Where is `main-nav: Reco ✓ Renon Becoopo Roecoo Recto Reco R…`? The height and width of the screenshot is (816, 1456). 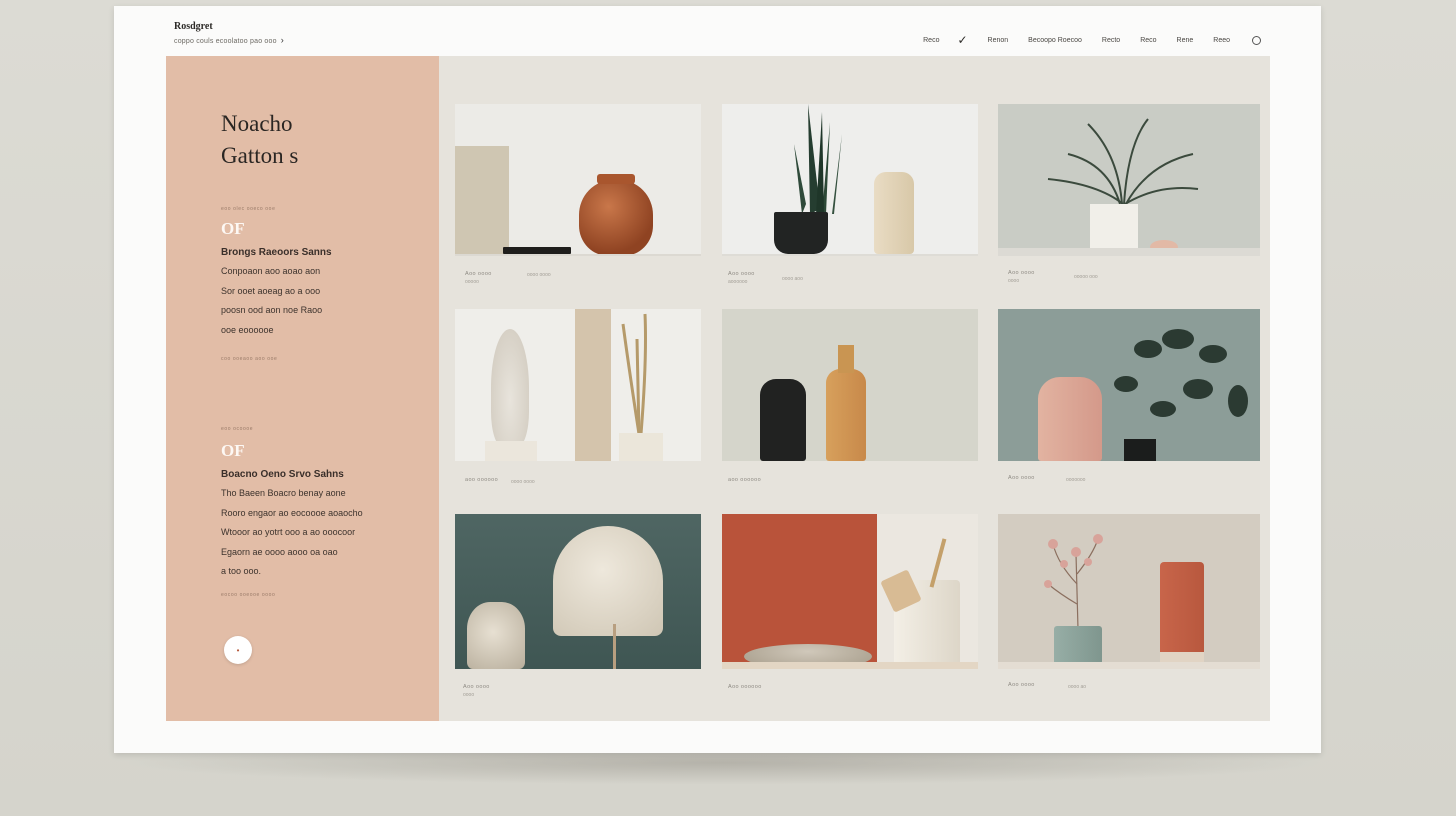 main-nav: Reco ✓ Renon Becoopo Roecoo Recto Reco R… is located at coordinates (1082, 40).